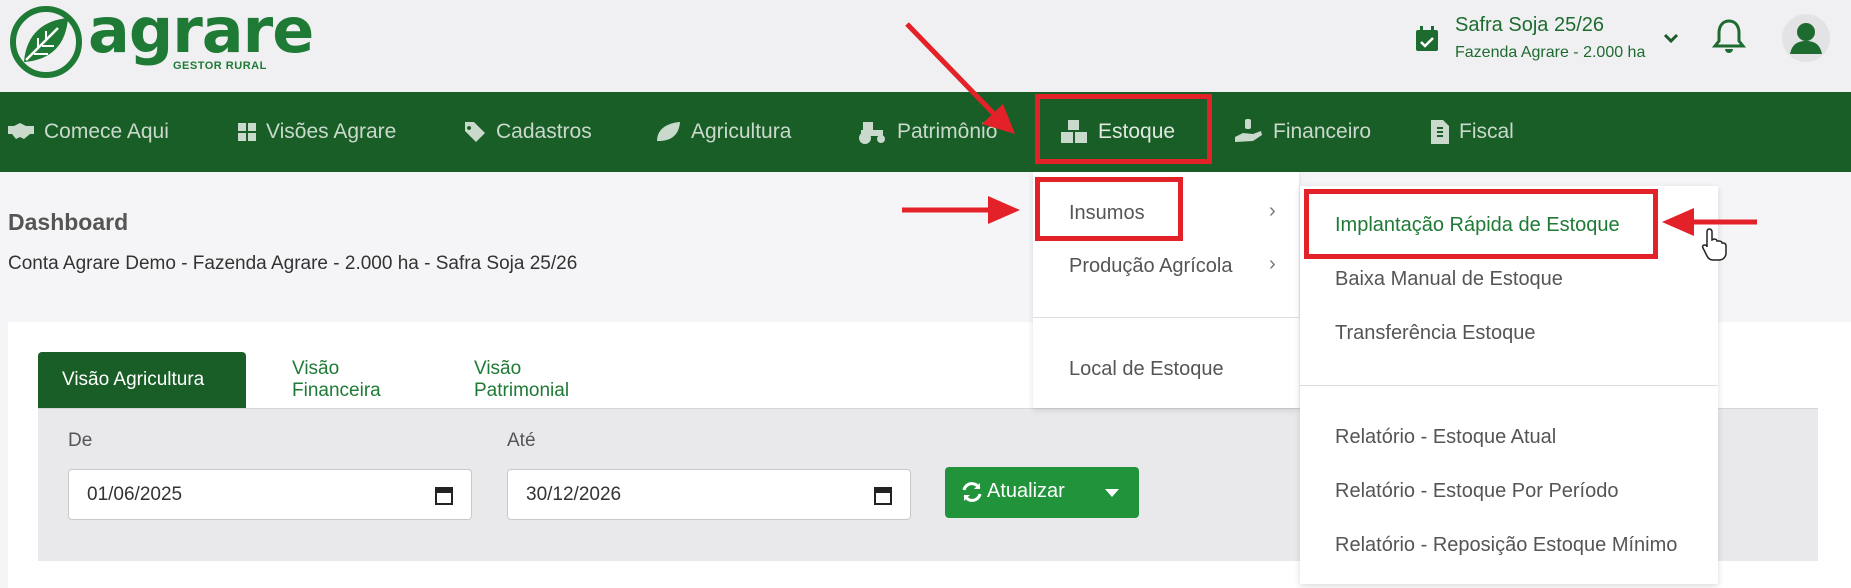  What do you see at coordinates (960, 78) in the screenshot?
I see `arrow-to-estoque` at bounding box center [960, 78].